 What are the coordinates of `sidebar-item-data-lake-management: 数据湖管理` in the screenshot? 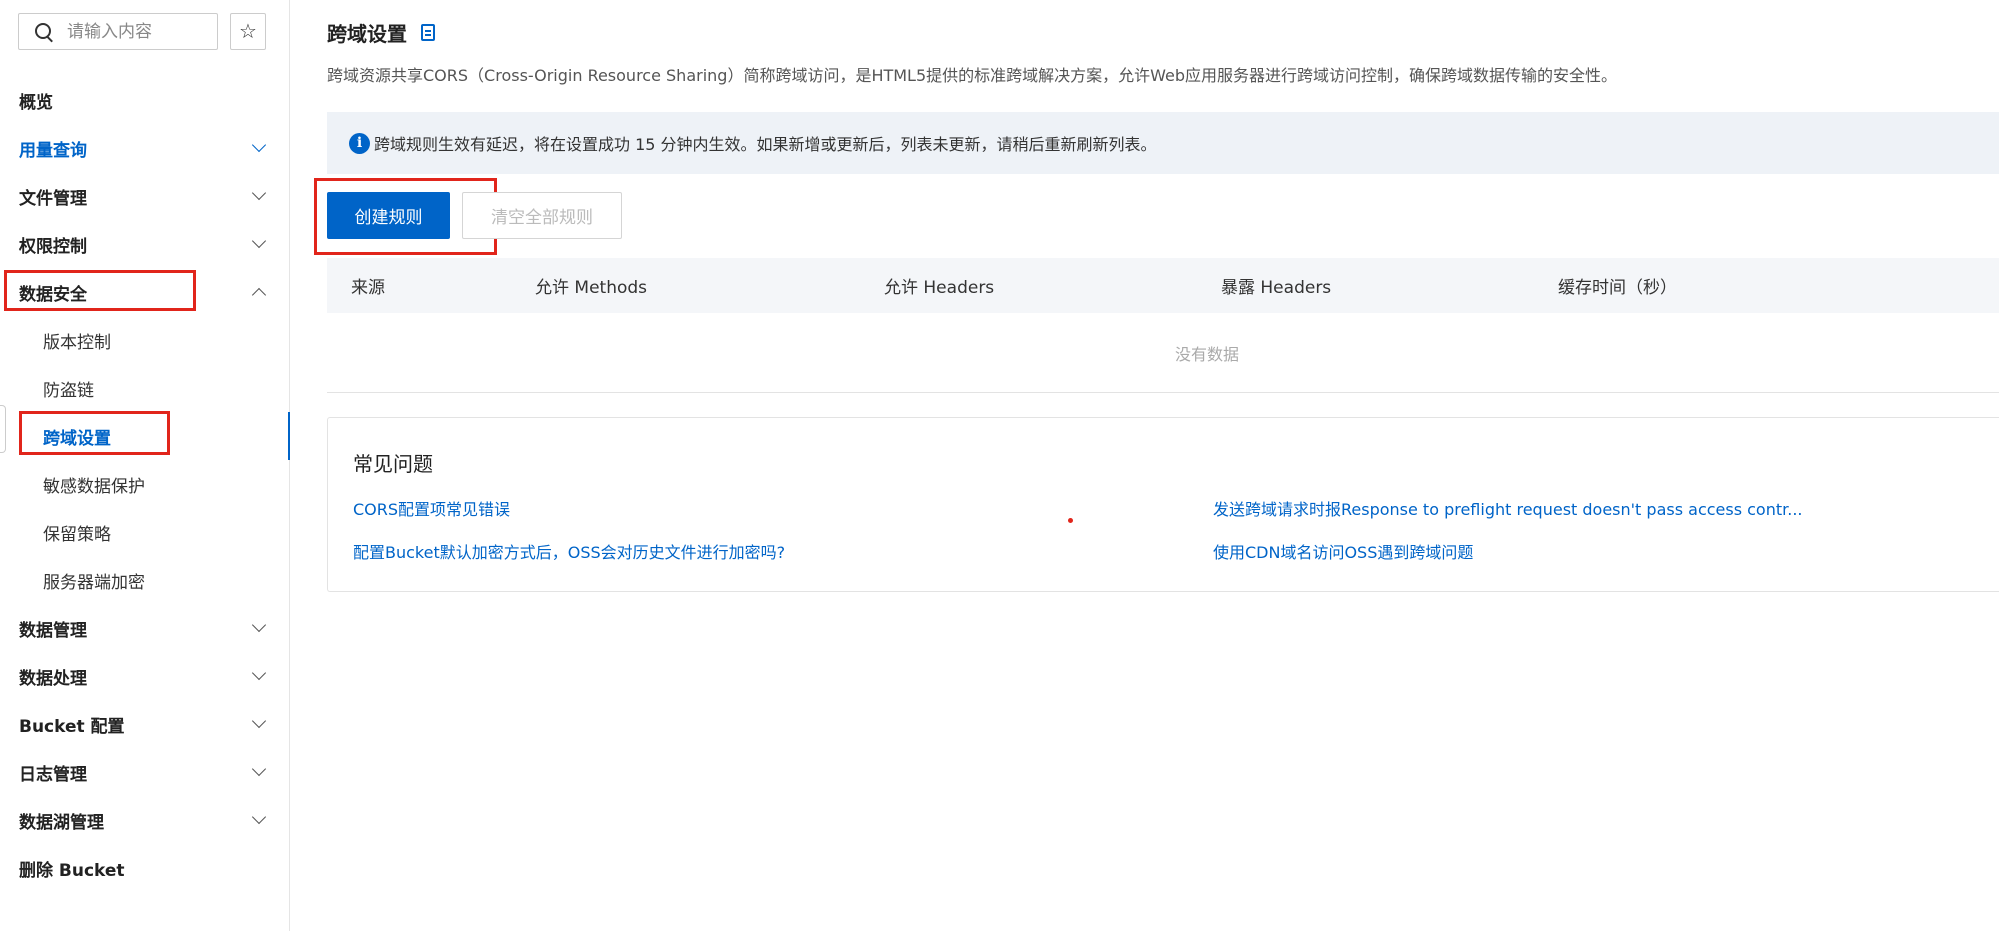 It's located at (140, 820).